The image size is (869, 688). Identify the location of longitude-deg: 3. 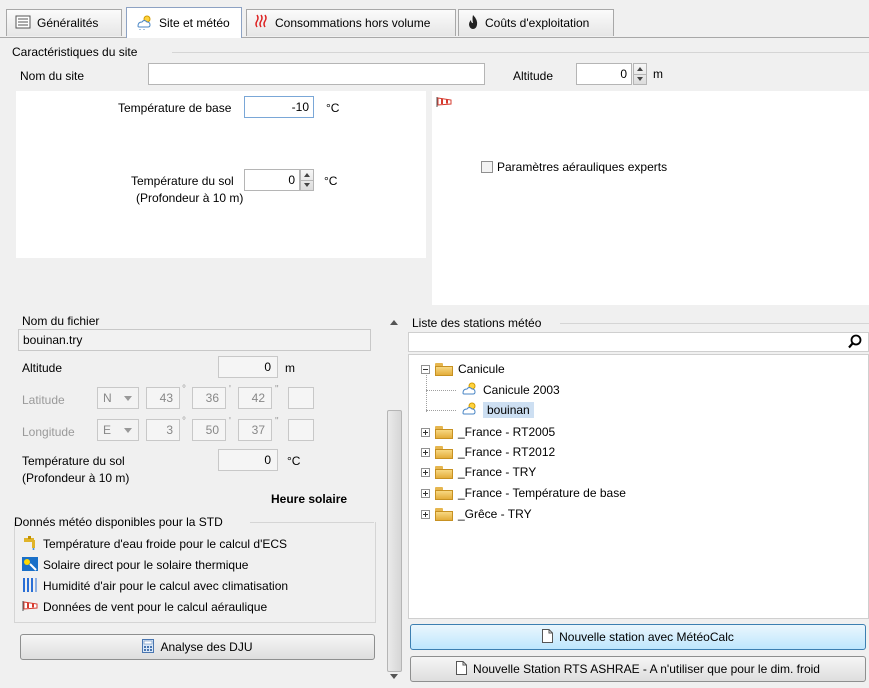
(163, 430).